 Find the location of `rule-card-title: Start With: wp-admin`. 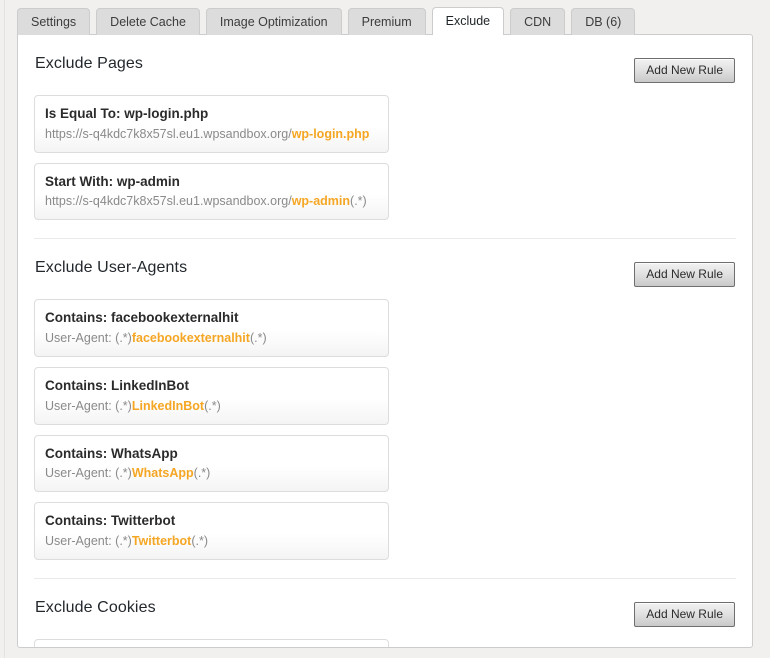

rule-card-title: Start With: wp-admin is located at coordinates (112, 181).